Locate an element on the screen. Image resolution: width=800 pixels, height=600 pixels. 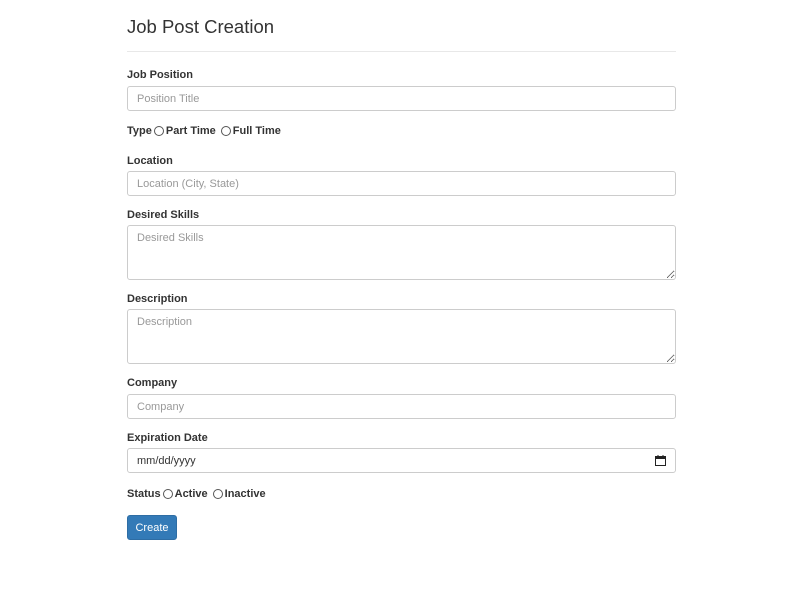
page-title: Job Post Creation is located at coordinates (201, 26).